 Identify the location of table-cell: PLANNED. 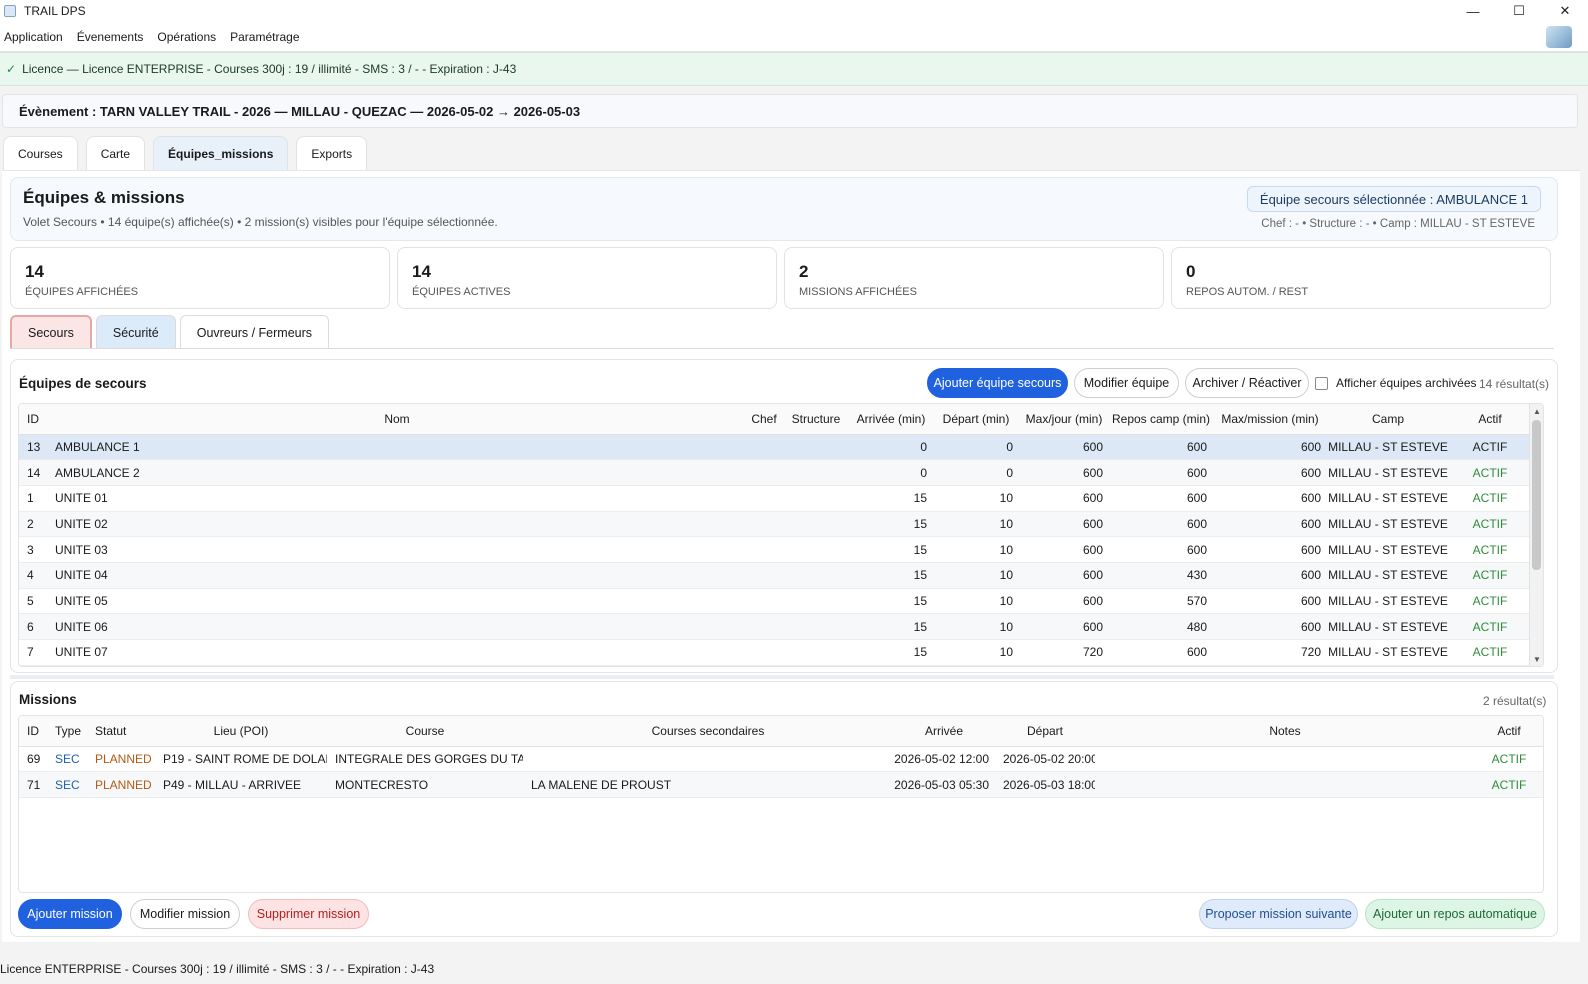
(121, 759).